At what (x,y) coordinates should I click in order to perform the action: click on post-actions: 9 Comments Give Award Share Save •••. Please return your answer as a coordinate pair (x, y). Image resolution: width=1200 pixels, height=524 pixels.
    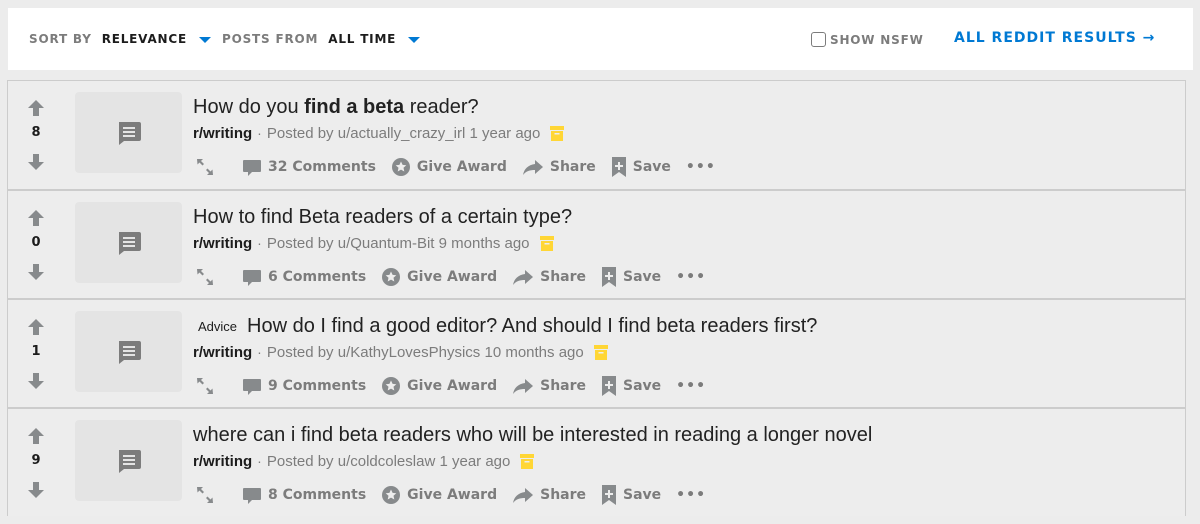
    Looking at the image, I should click on (684, 386).